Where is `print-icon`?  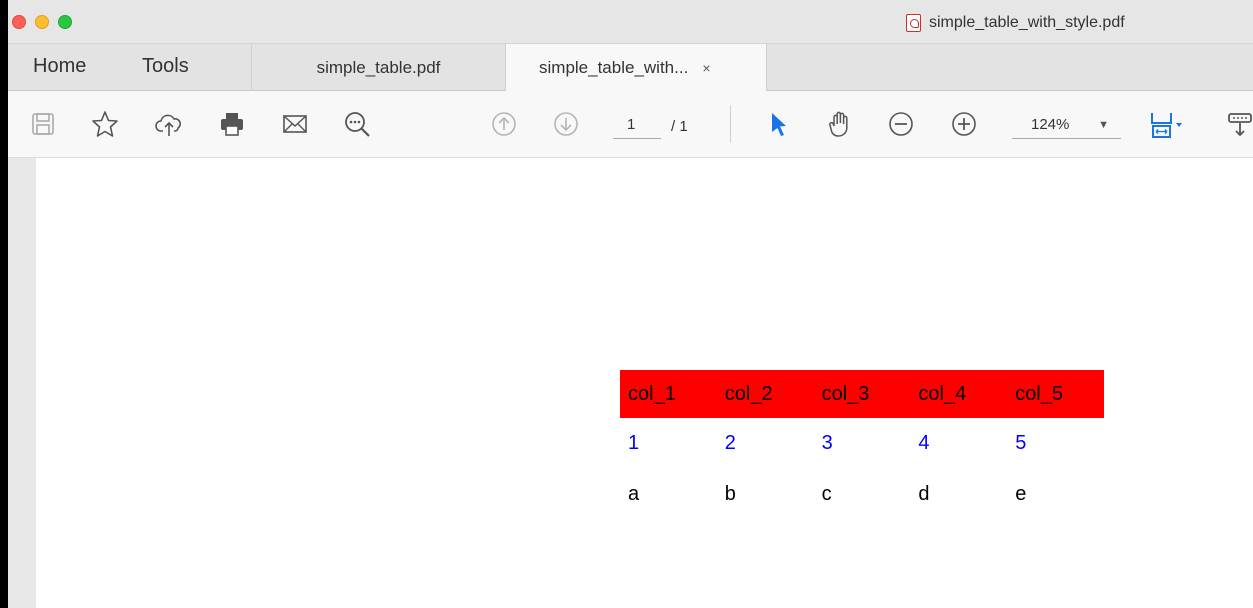
print-icon is located at coordinates (232, 124).